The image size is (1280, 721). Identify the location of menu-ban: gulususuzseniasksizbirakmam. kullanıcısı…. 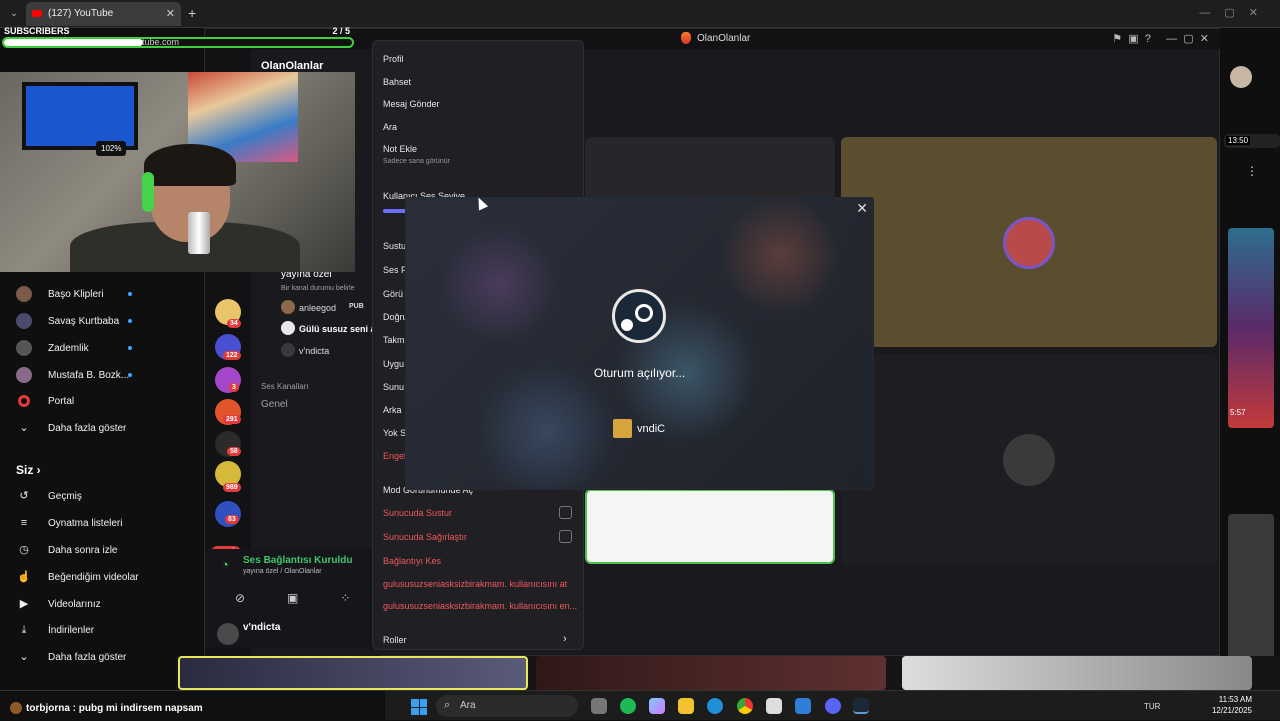
(480, 606).